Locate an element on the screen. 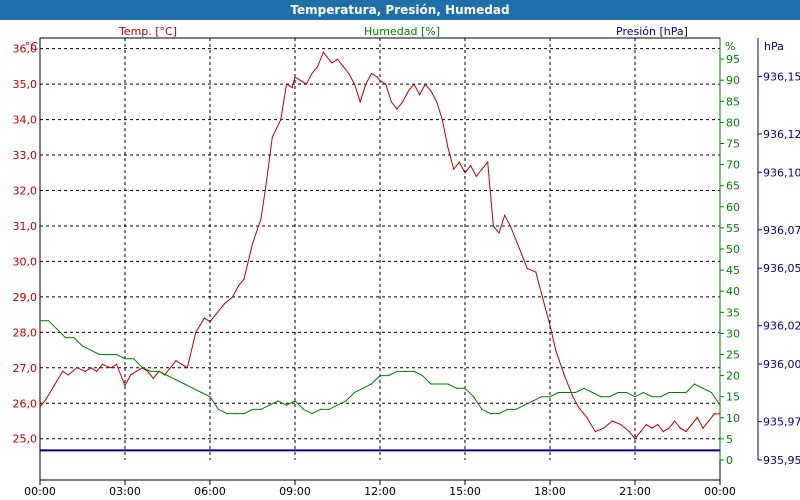  temp-tick-label: 34,0 is located at coordinates (25, 120).